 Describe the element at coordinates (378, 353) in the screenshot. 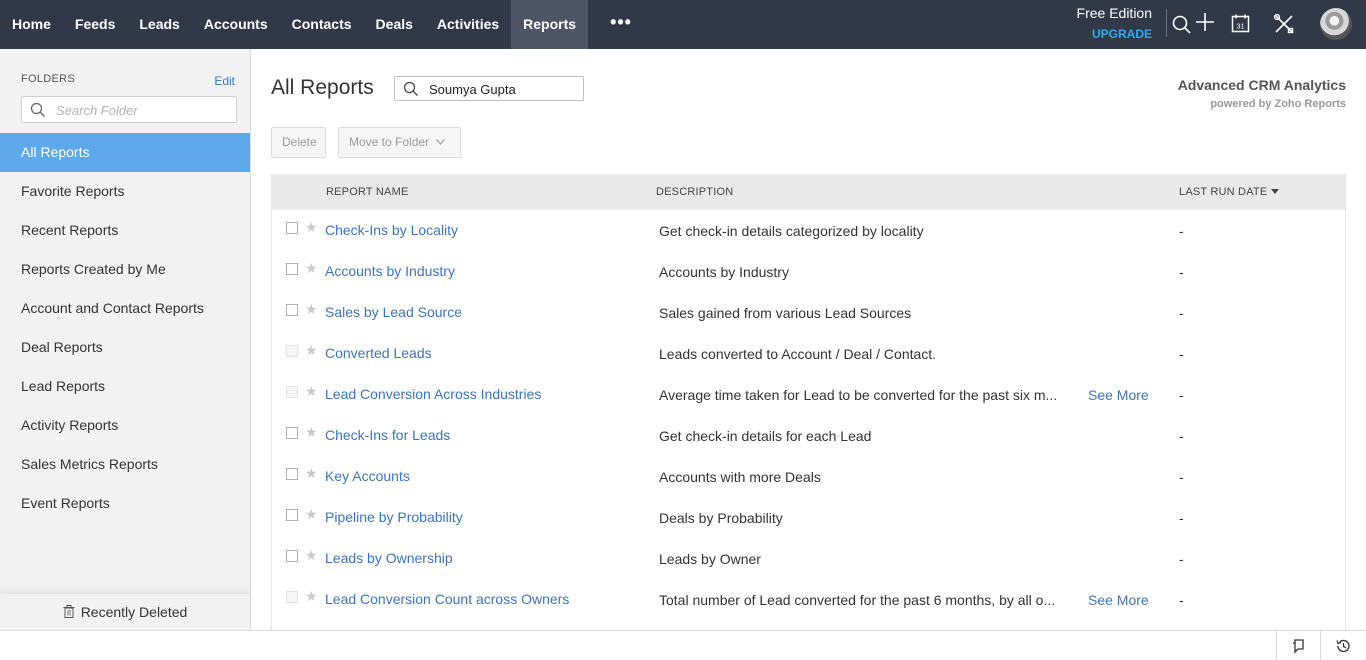

I see `report-name-link: Converted Leads` at that location.